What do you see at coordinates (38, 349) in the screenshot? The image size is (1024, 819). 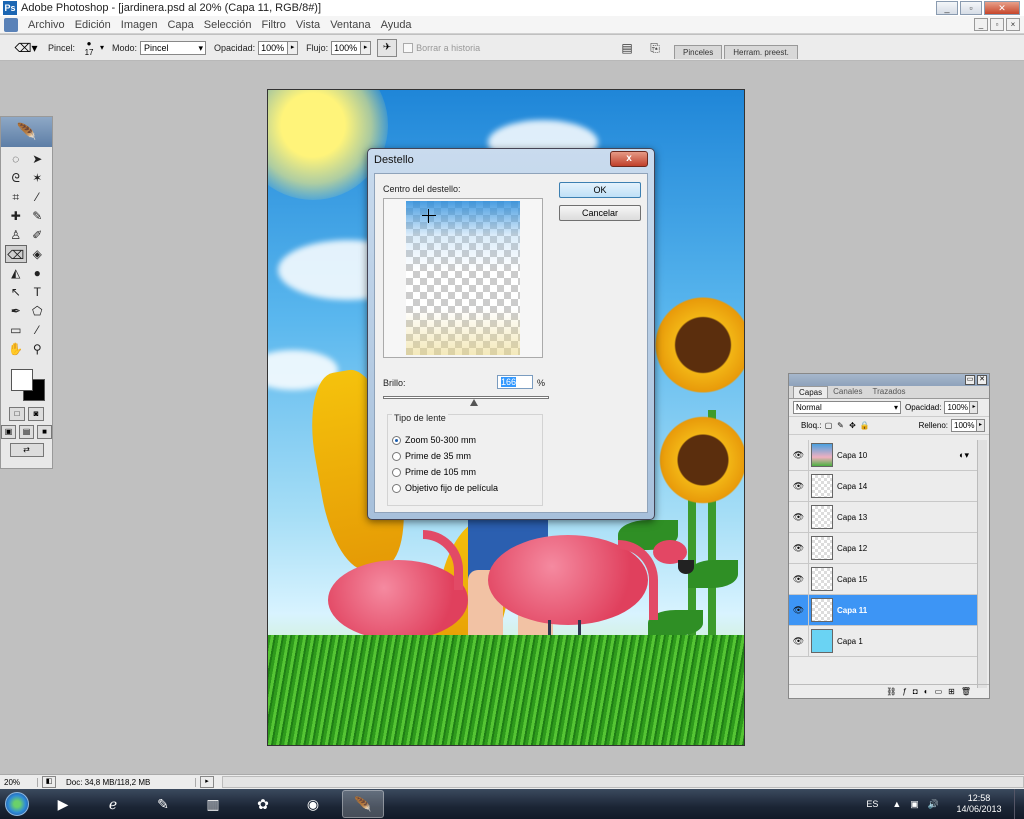 I see `zoom-tool-icon: ⚲` at bounding box center [38, 349].